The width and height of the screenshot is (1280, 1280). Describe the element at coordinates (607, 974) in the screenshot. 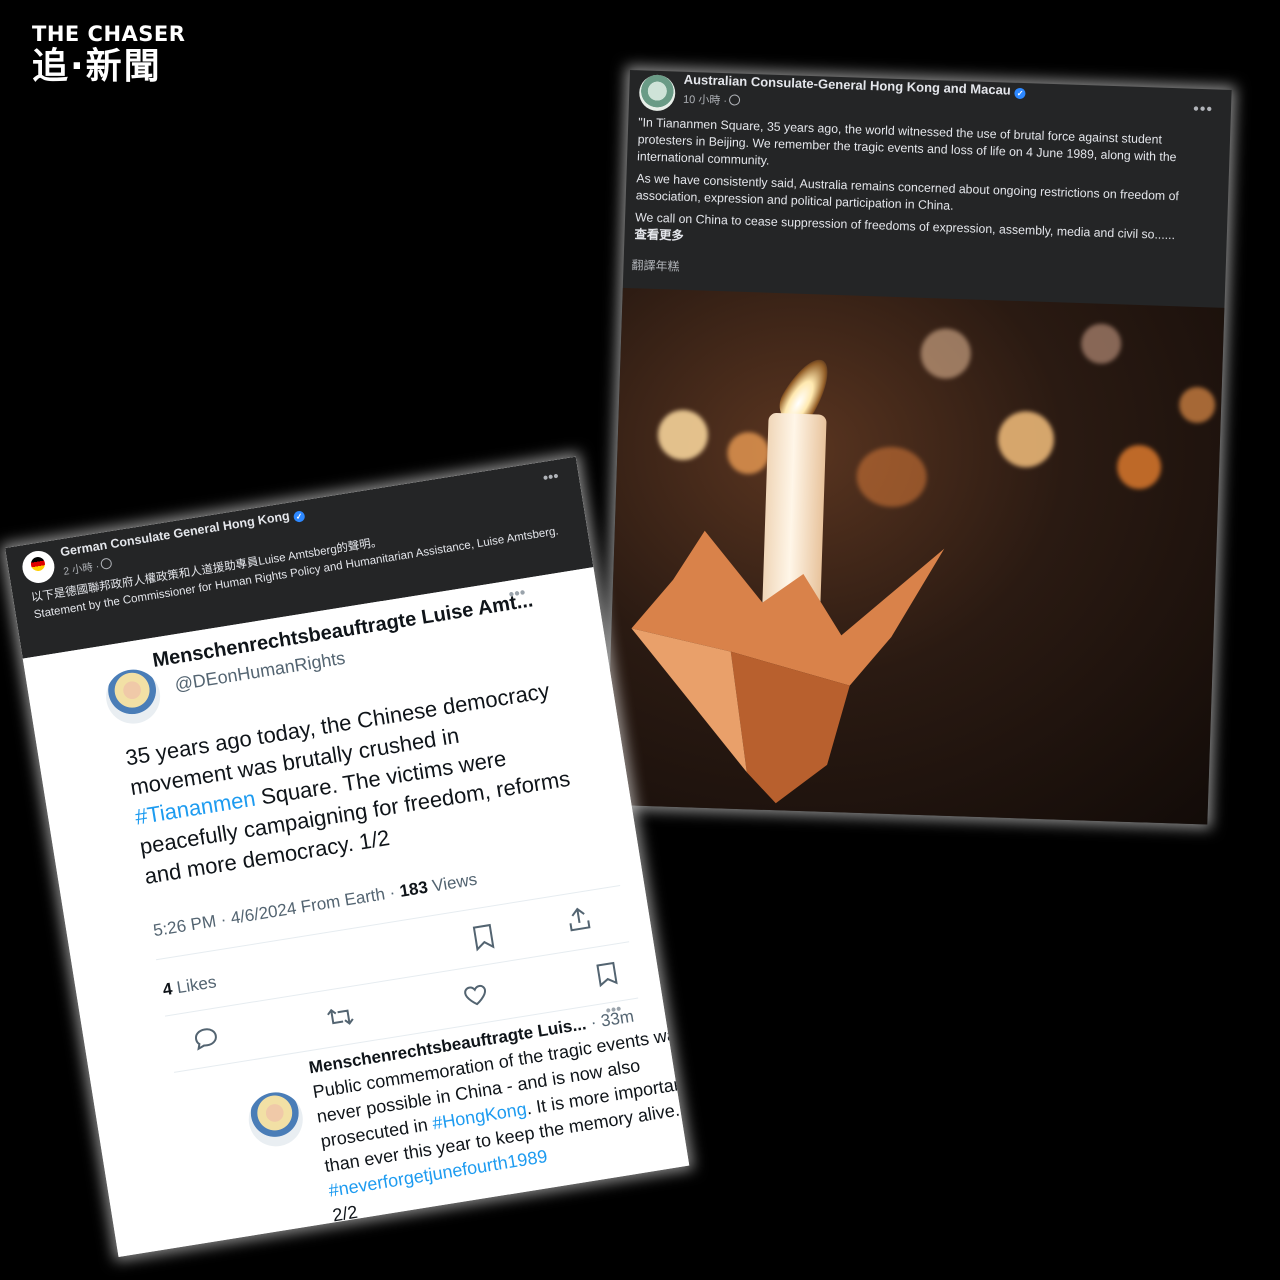

I see `bookmark-action-icon` at that location.